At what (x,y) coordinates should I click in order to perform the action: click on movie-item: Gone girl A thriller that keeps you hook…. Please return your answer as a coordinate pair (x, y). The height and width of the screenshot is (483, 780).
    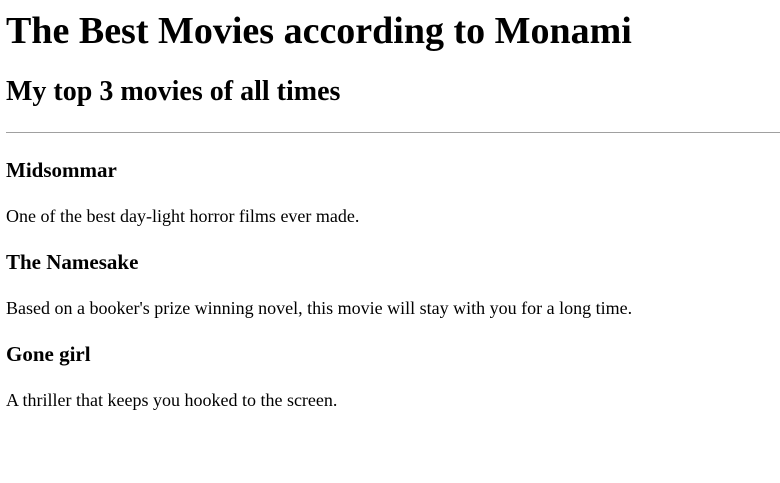
    Looking at the image, I should click on (393, 376).